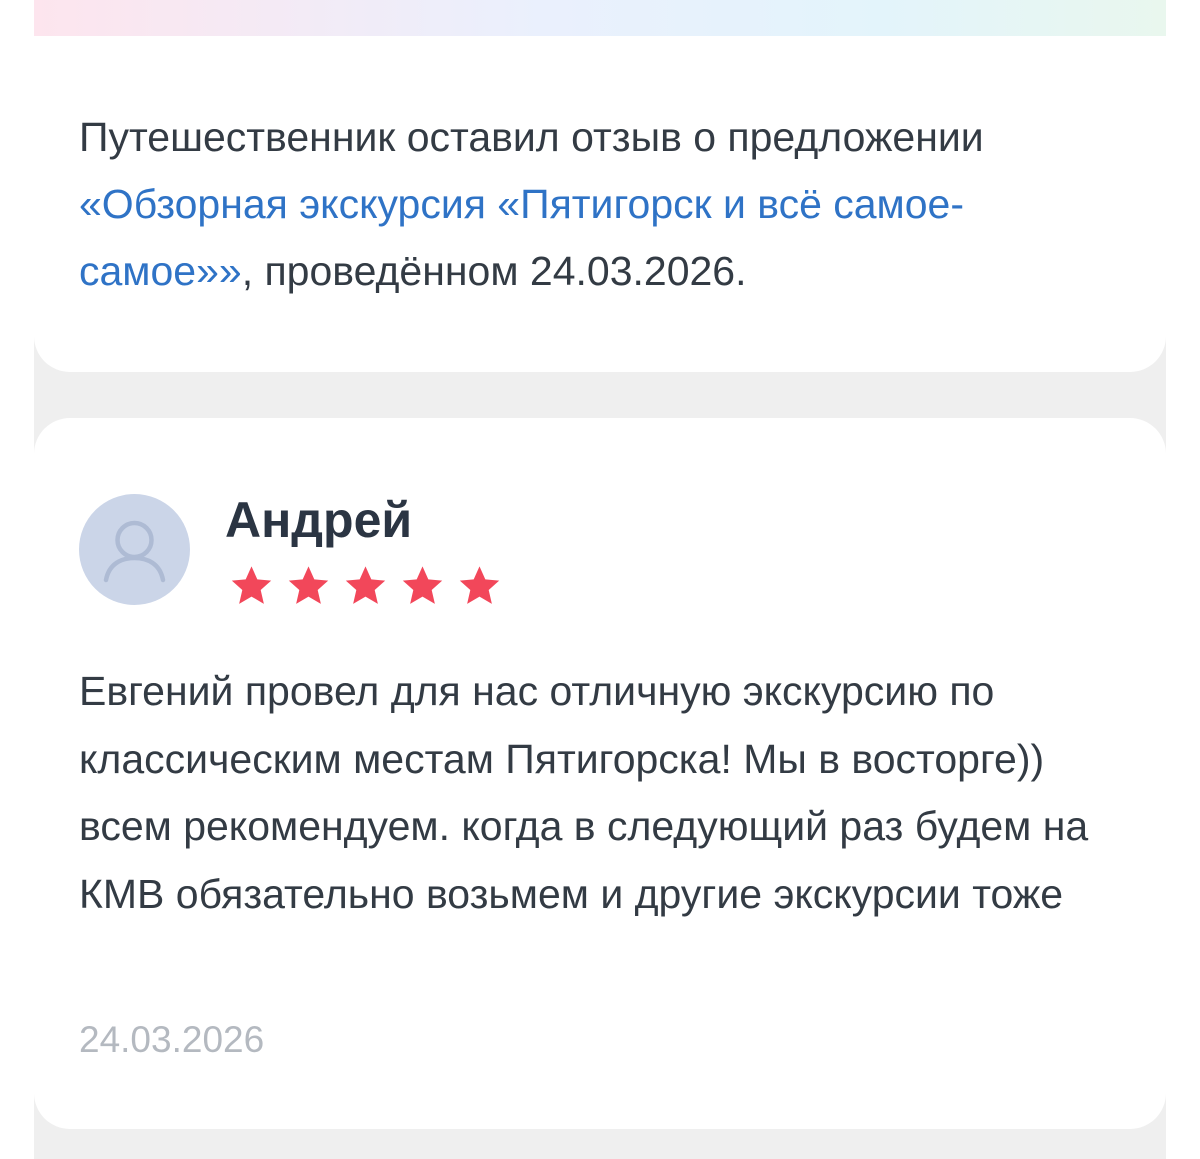  I want to click on avatar, so click(134, 549).